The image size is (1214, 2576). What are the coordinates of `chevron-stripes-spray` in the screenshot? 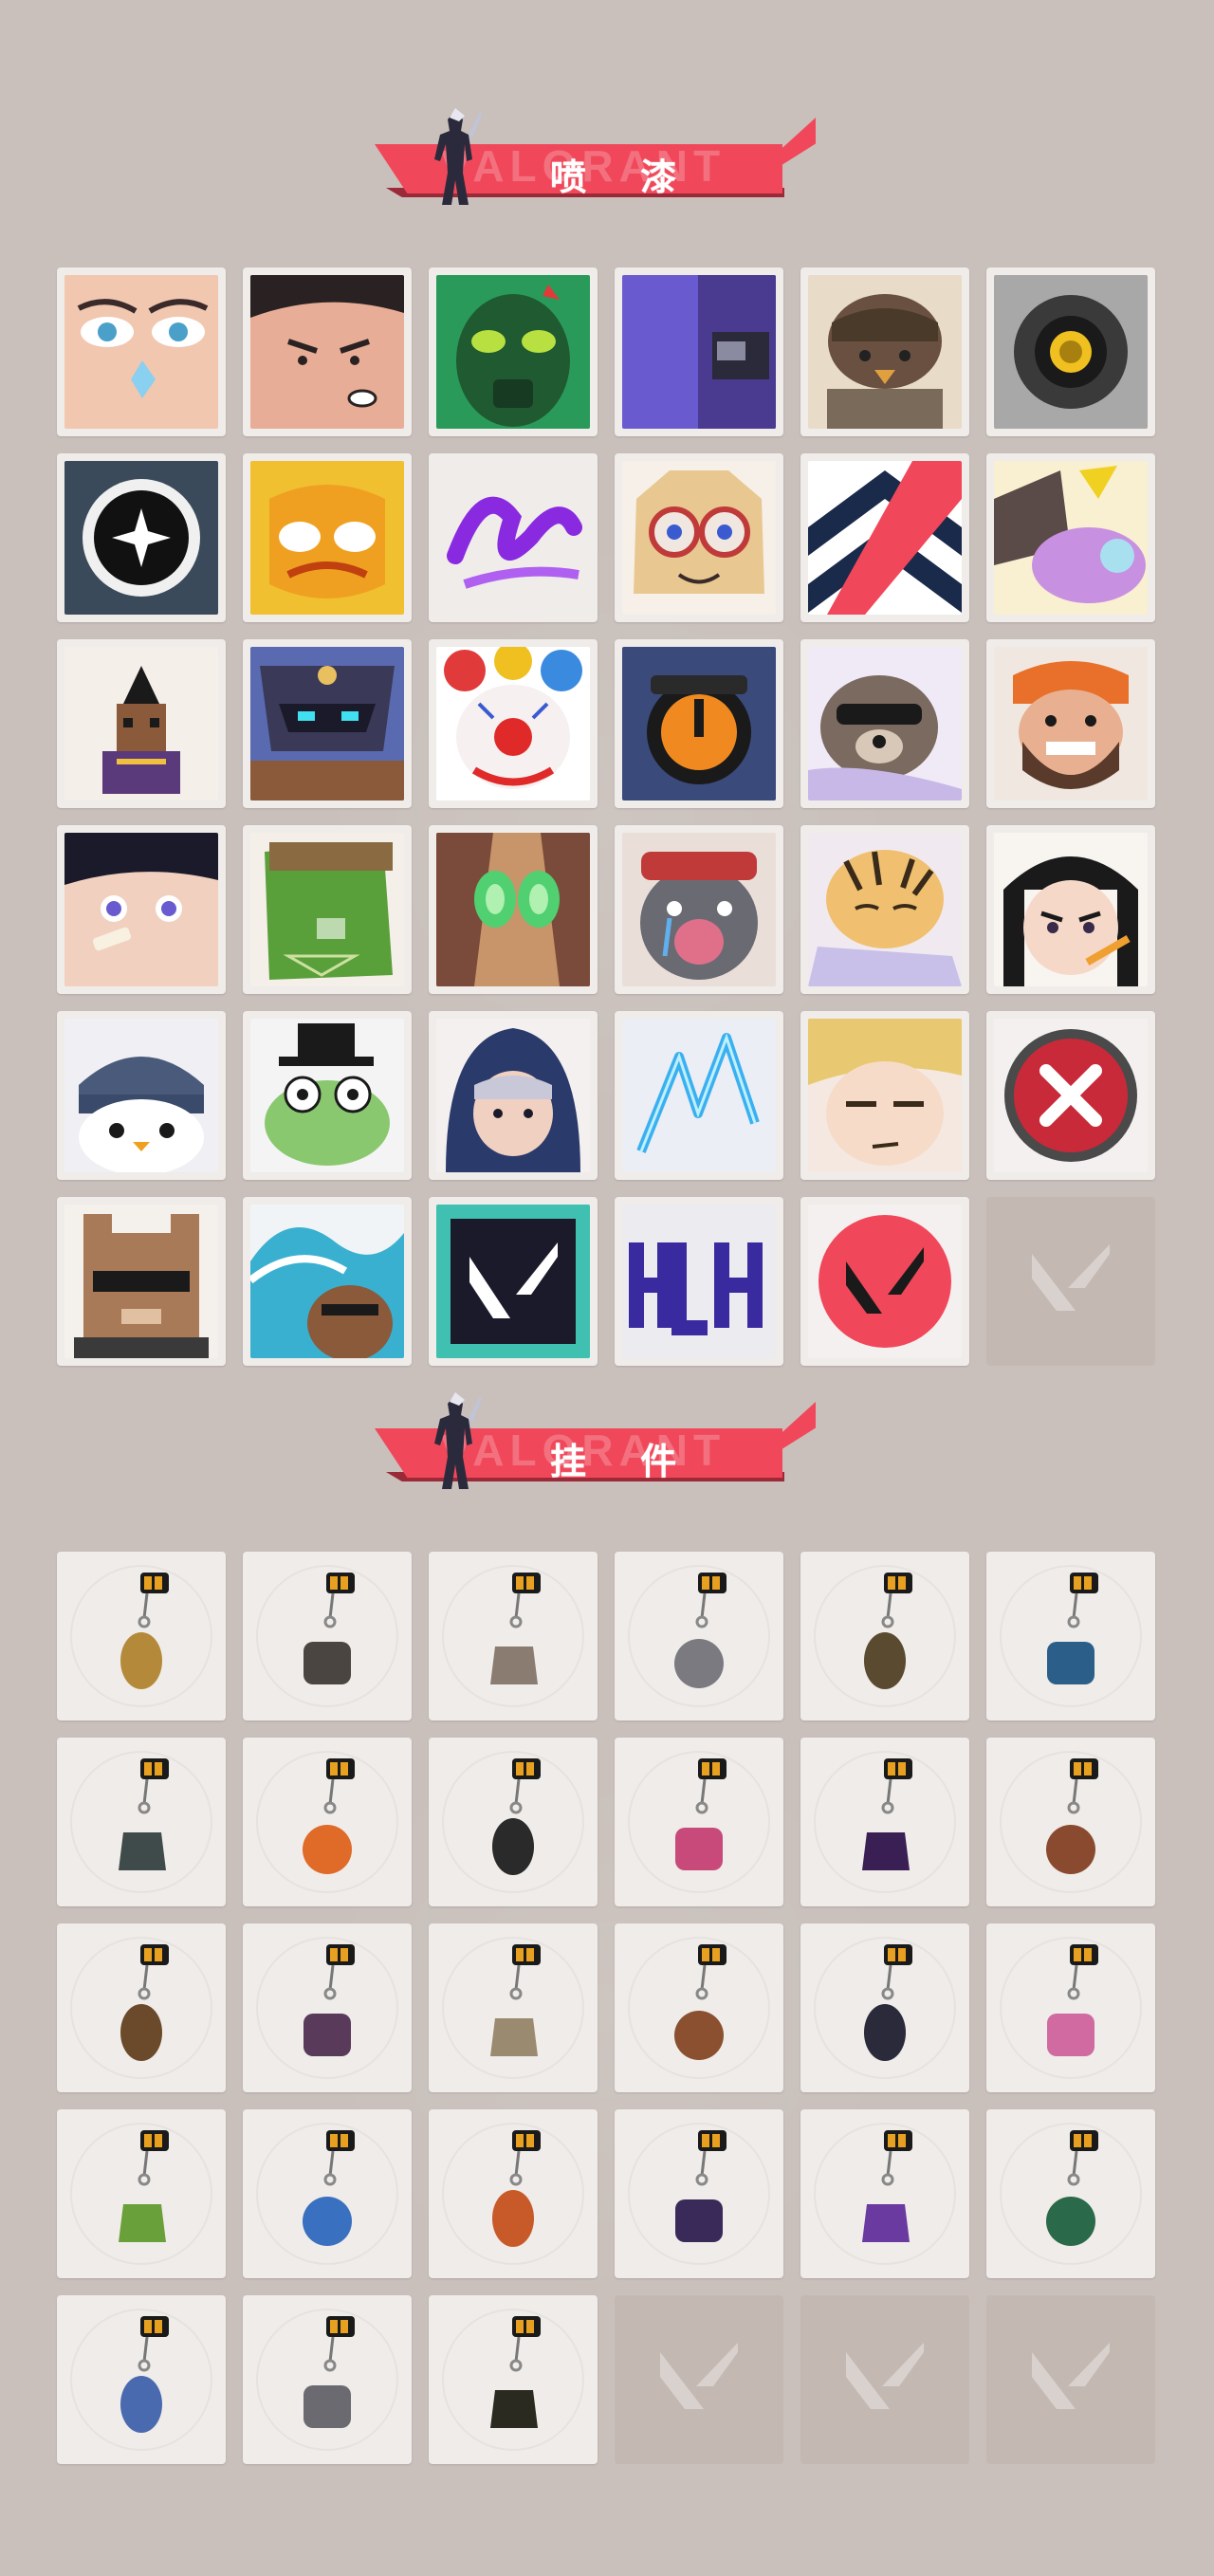 It's located at (884, 537).